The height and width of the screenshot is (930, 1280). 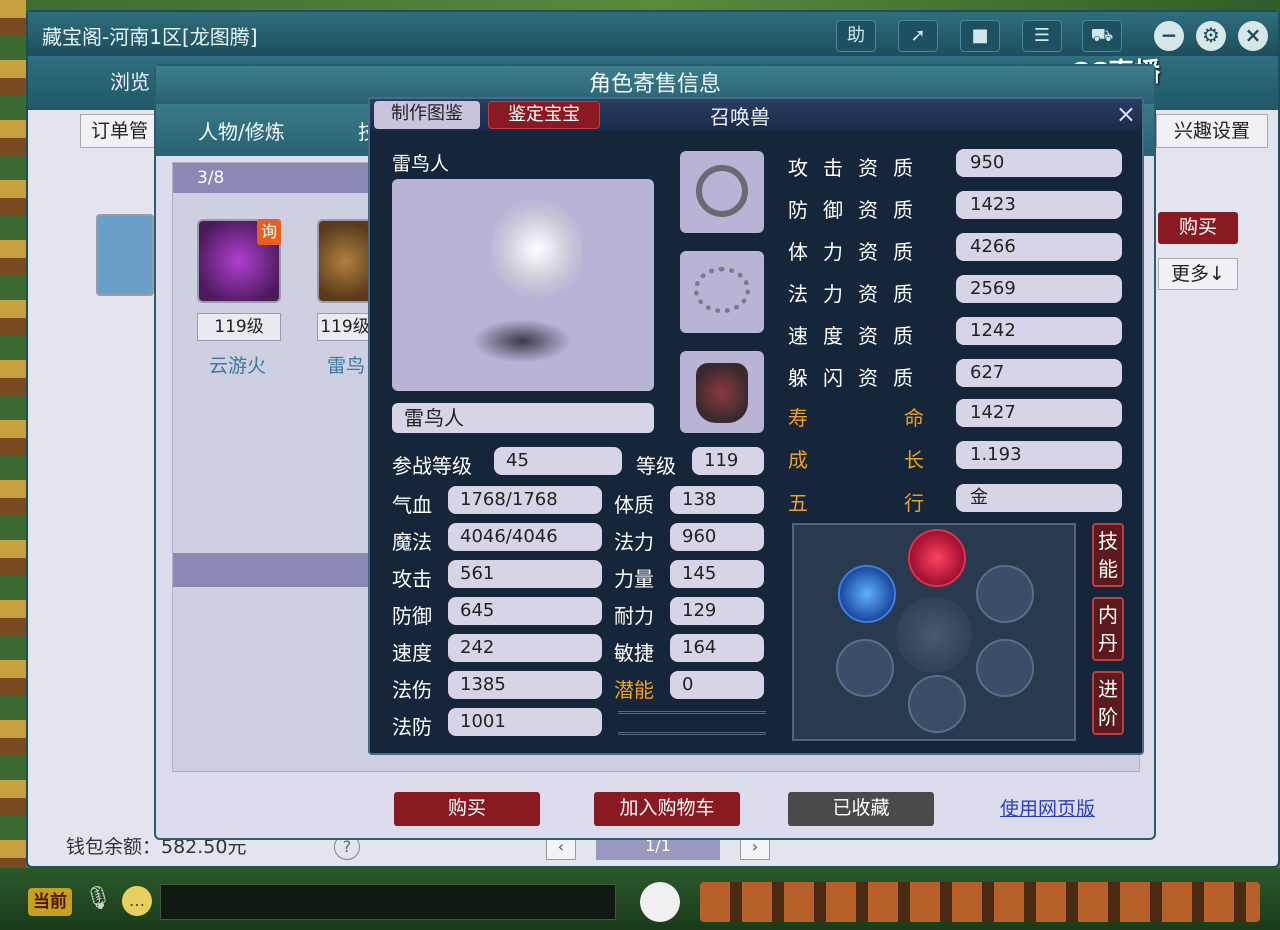 I want to click on stat-value-defense: 645, so click(x=525, y=611).